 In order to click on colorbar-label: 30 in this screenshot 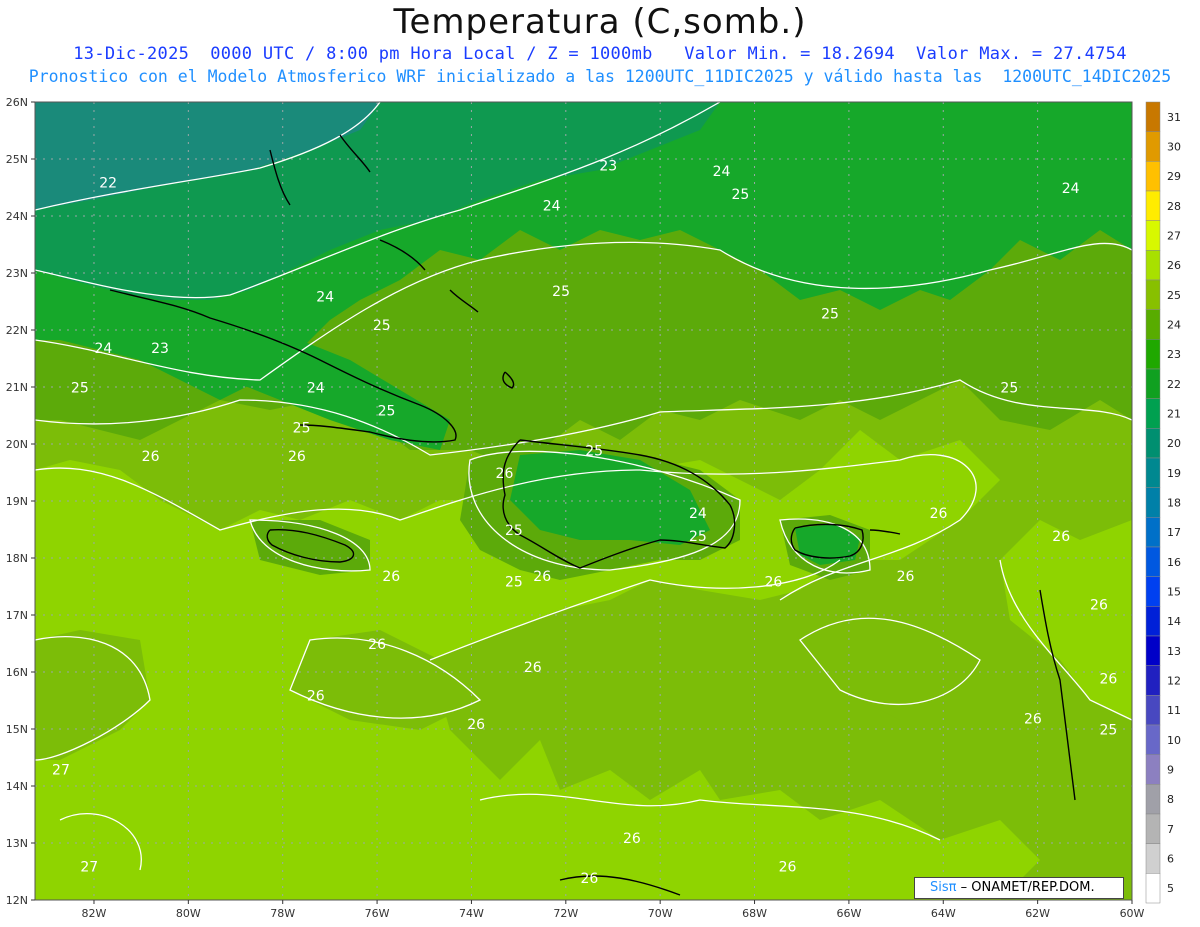, I will do `click(1174, 147)`.